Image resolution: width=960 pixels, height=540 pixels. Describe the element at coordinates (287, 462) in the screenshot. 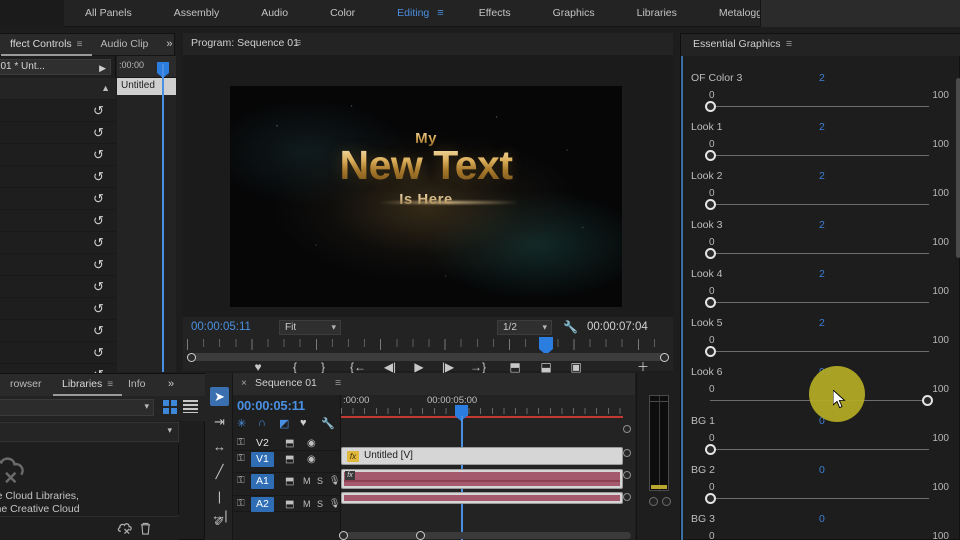

I see `timeline-track-header-v1: ⚿ V1 ⬒ ◉` at that location.